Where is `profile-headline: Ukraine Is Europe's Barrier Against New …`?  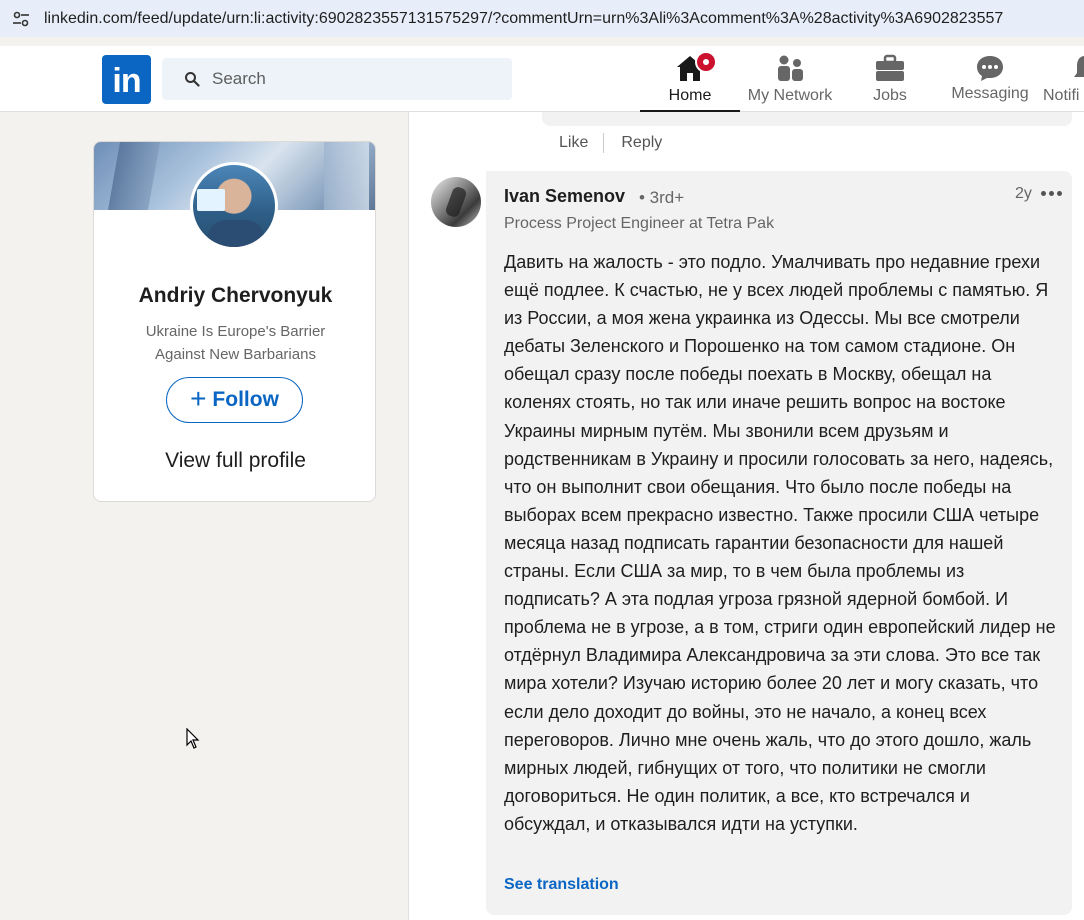 profile-headline: Ukraine Is Europe's Barrier Against New … is located at coordinates (235, 343).